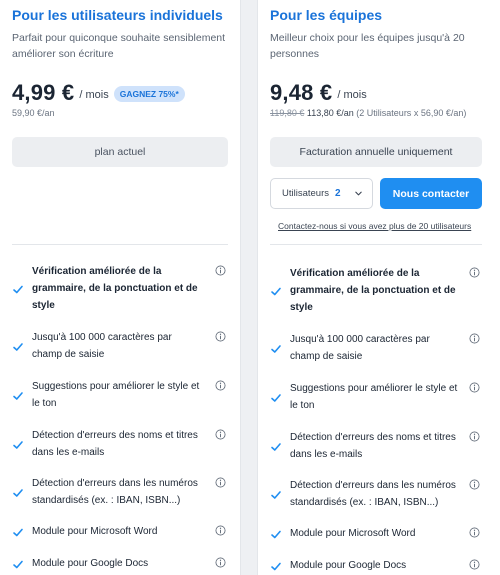 This screenshot has width=500, height=575. Describe the element at coordinates (43, 92) in the screenshot. I see `price: 4,99 €` at that location.